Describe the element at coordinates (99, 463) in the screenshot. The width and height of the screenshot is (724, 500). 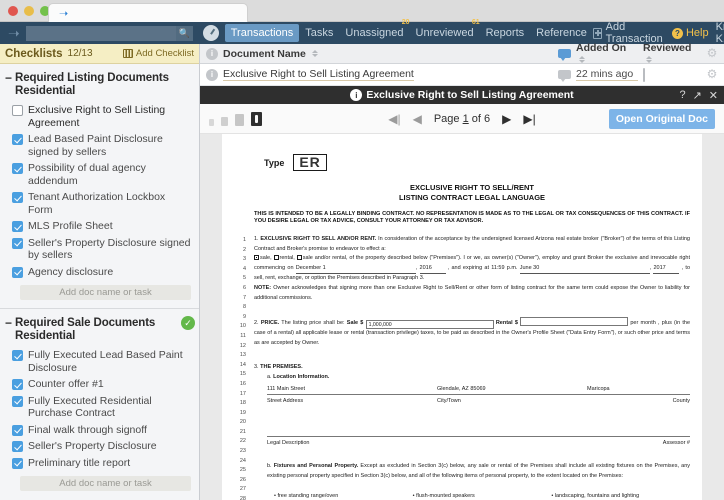
I see `list-item: Preliminary title report` at that location.